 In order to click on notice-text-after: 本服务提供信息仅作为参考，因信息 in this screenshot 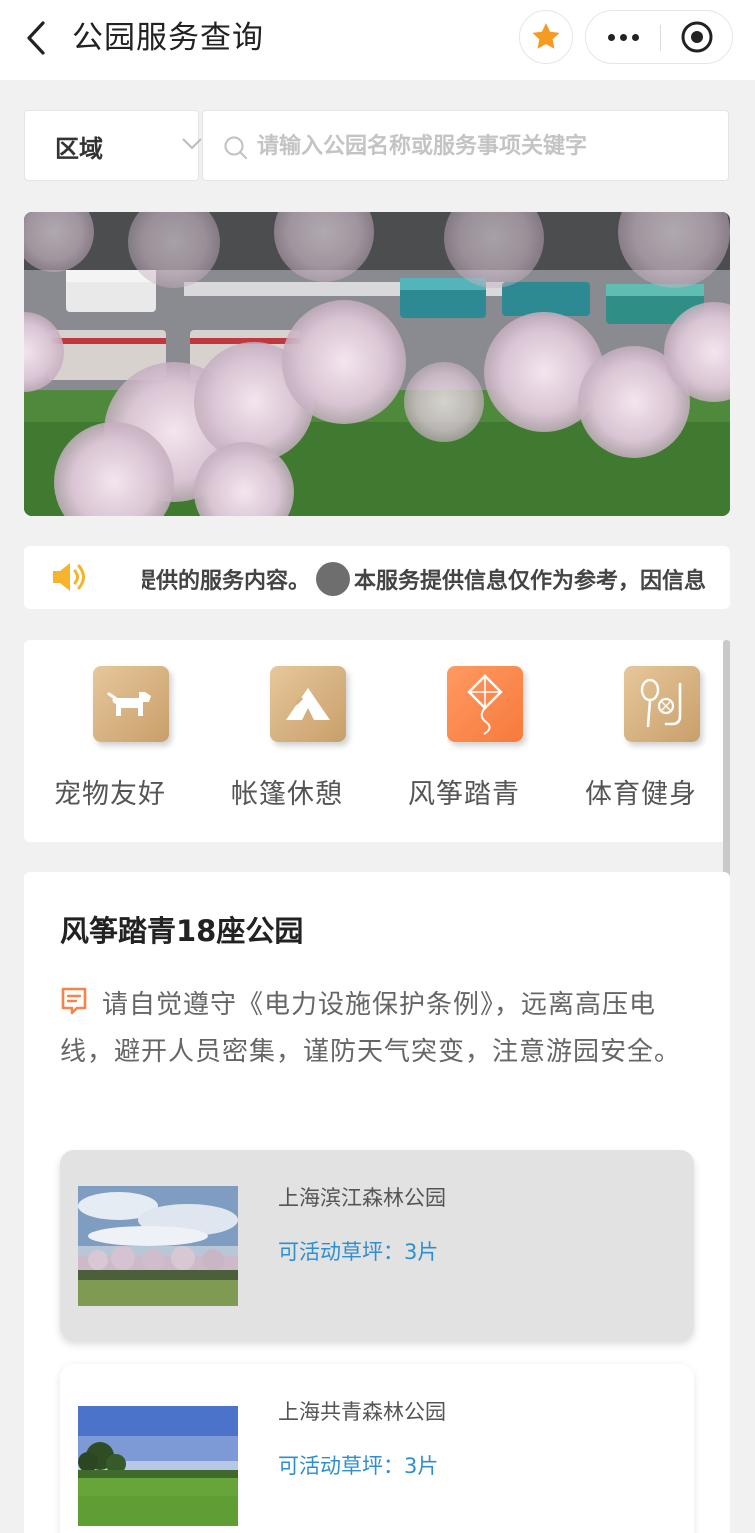, I will do `click(530, 581)`.